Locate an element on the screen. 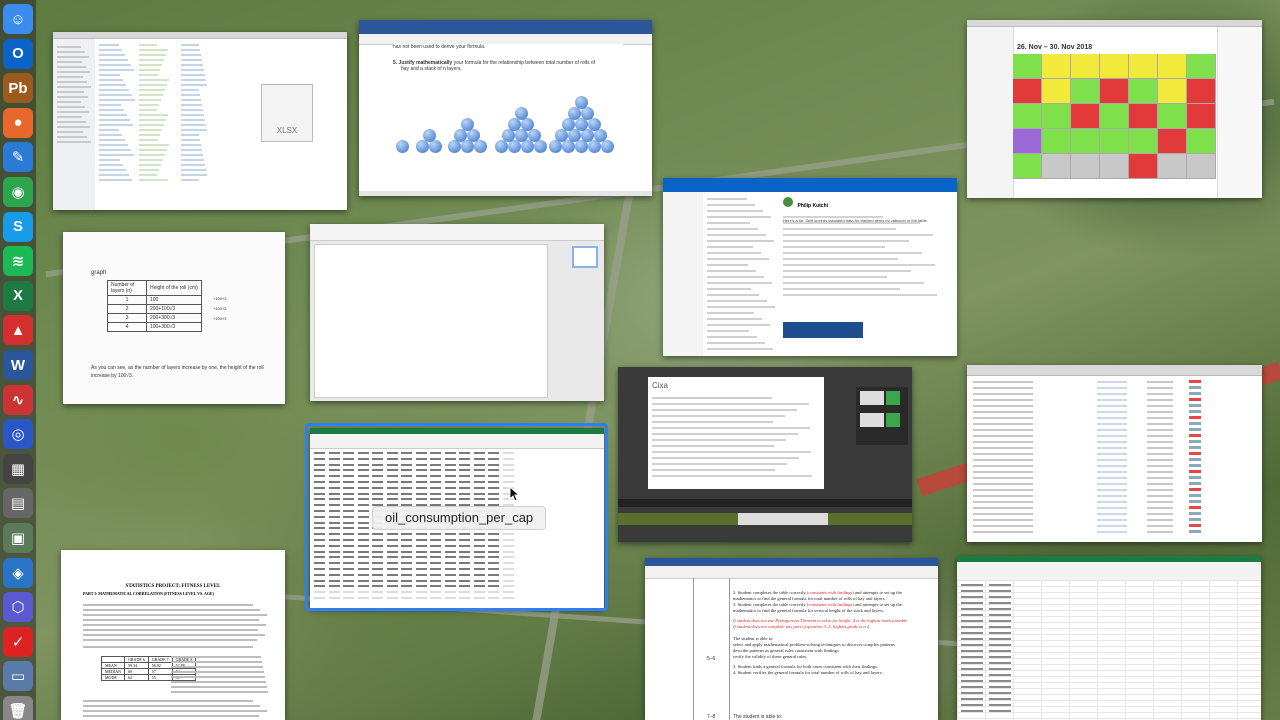  calculator-icon: ▤ is located at coordinates (18, 503).